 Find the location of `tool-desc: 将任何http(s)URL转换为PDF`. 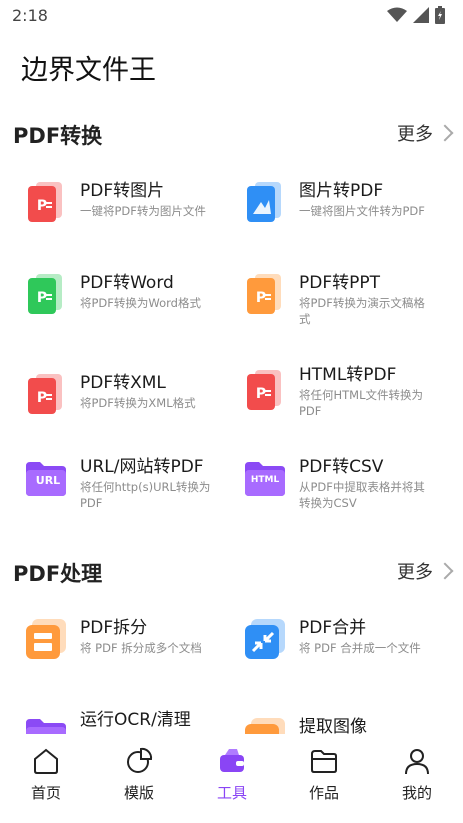

tool-desc: 将任何http(s)URL转换为PDF is located at coordinates (145, 495).